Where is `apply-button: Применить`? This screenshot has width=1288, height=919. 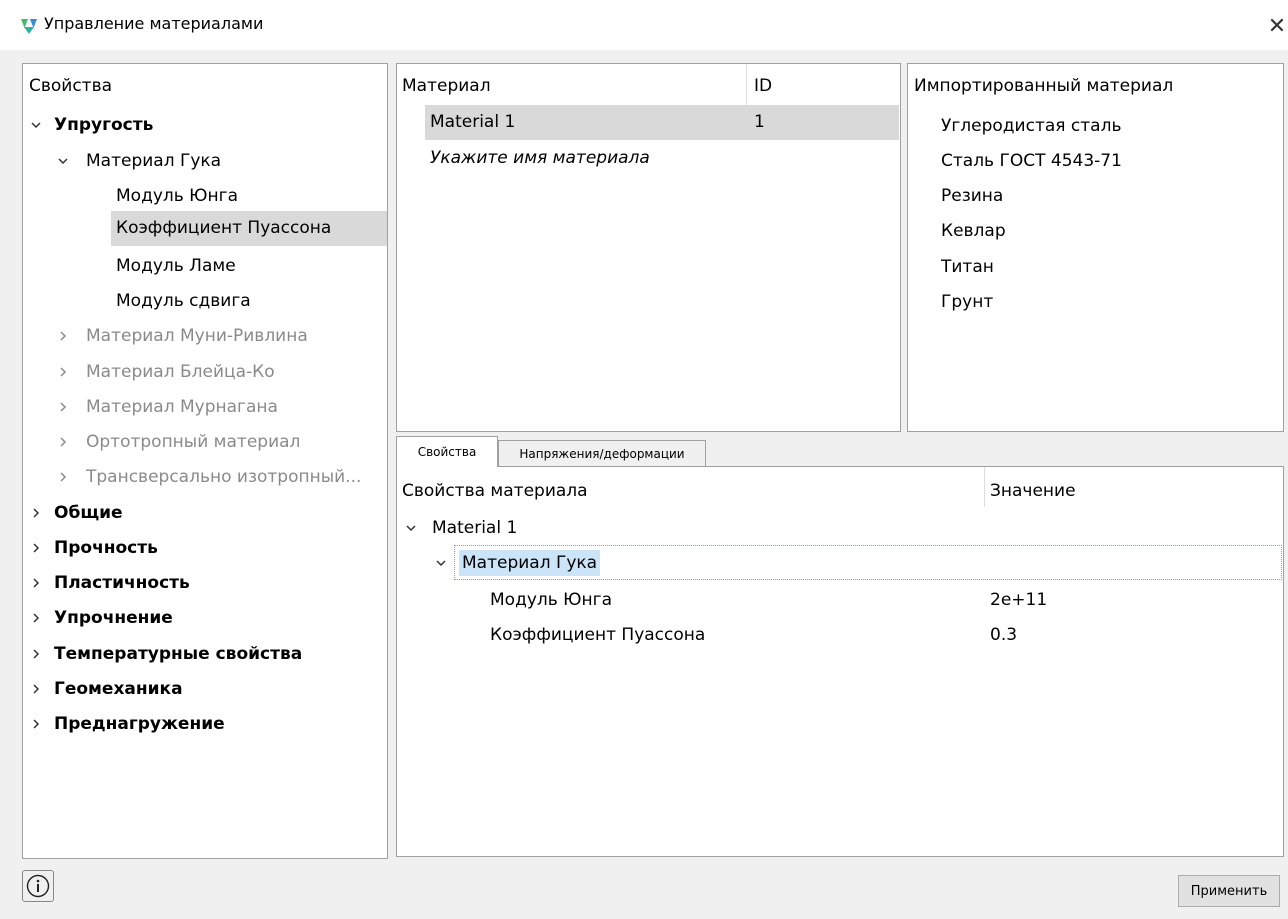 apply-button: Применить is located at coordinates (1229, 891).